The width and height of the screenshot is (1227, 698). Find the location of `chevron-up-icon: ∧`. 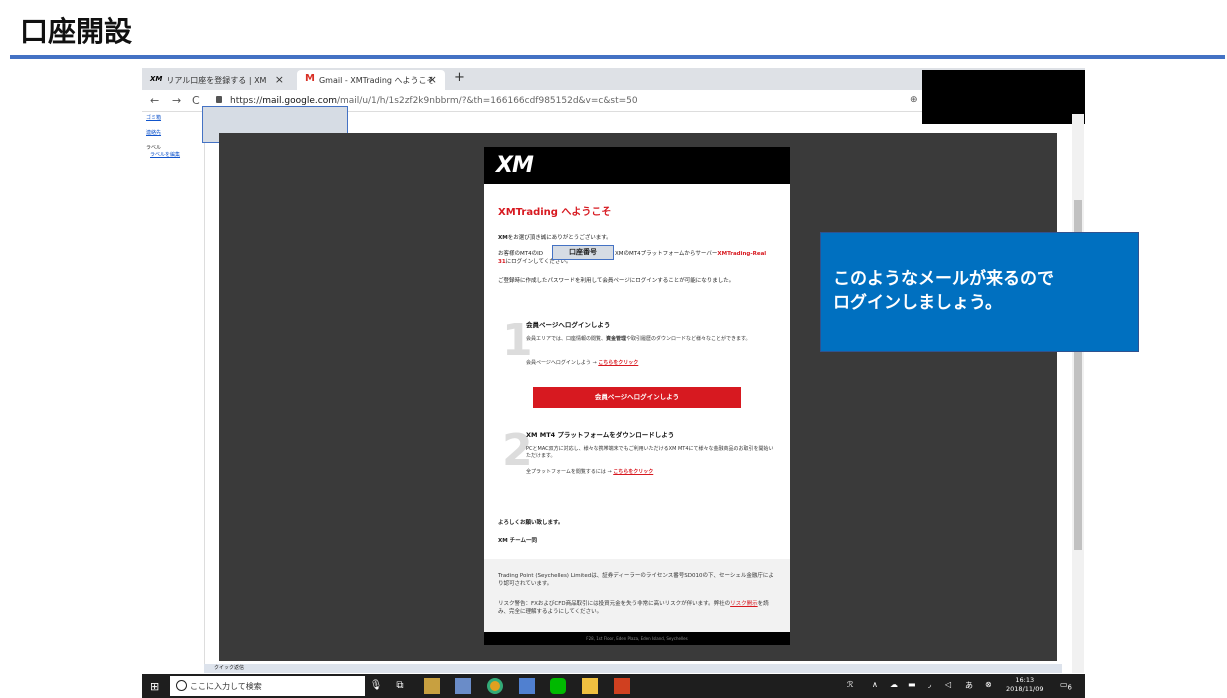

chevron-up-icon: ∧ is located at coordinates (875, 684).